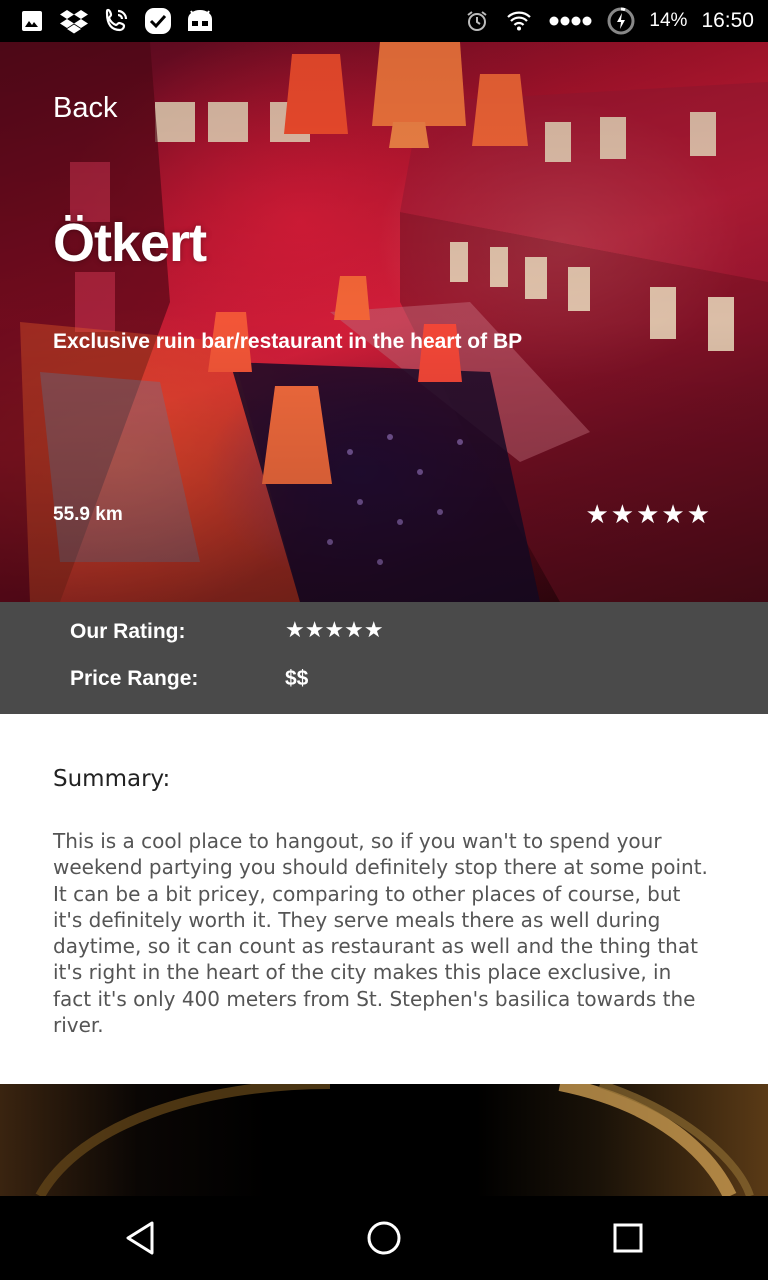 The width and height of the screenshot is (768, 1280). I want to click on info-panel: Our Rating: ★★★★★ Price Range: $$, so click(384, 658).